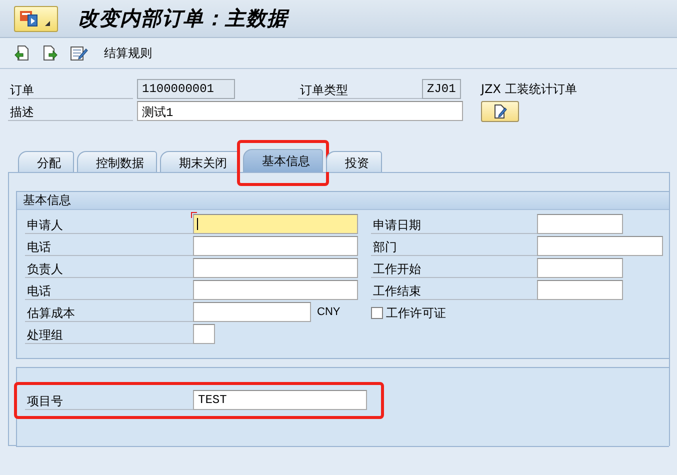 The width and height of the screenshot is (677, 475). I want to click on edit-text-button, so click(500, 111).